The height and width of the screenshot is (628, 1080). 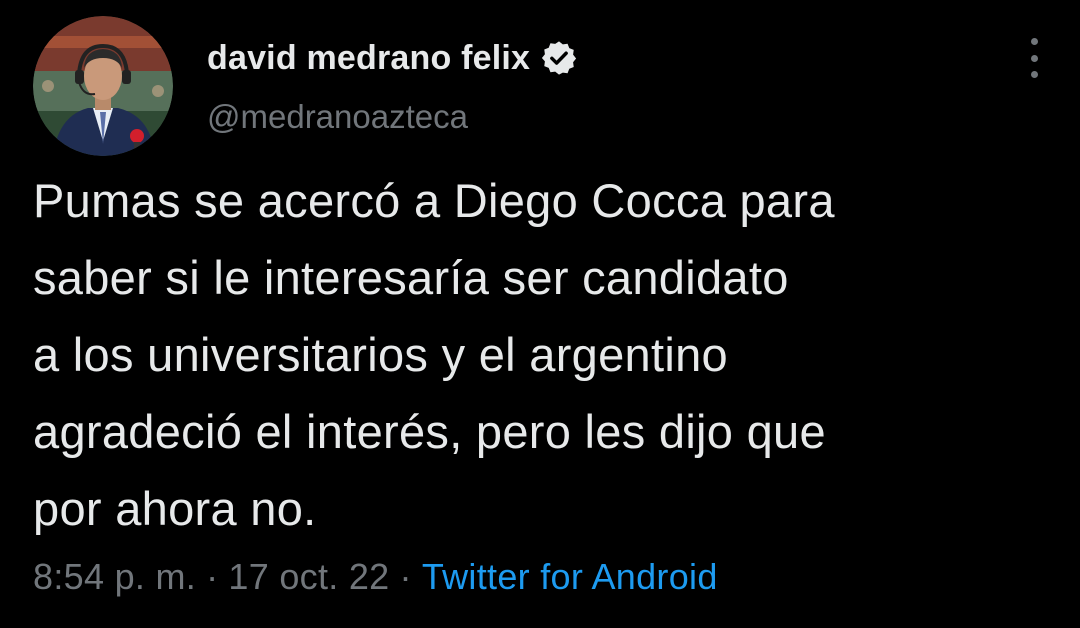 I want to click on more-options-icon, so click(x=1034, y=58).